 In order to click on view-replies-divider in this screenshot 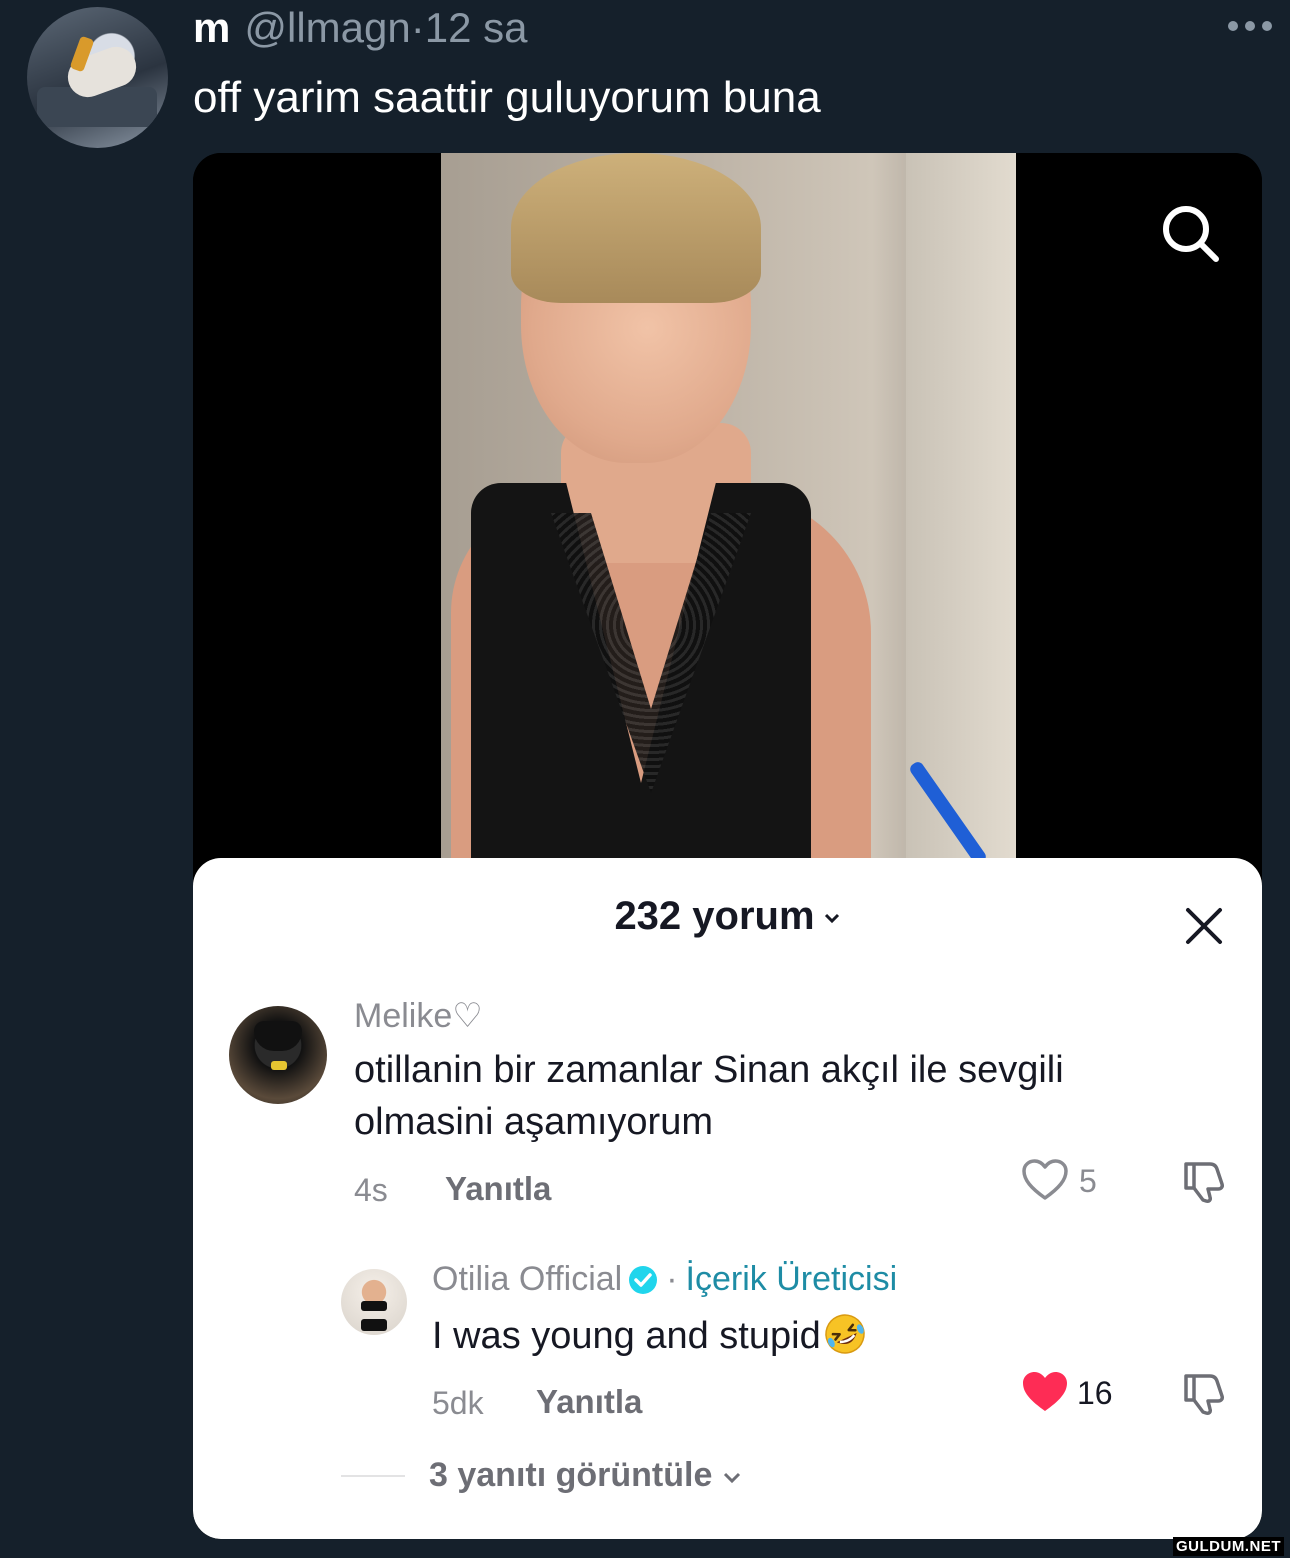, I will do `click(373, 1476)`.